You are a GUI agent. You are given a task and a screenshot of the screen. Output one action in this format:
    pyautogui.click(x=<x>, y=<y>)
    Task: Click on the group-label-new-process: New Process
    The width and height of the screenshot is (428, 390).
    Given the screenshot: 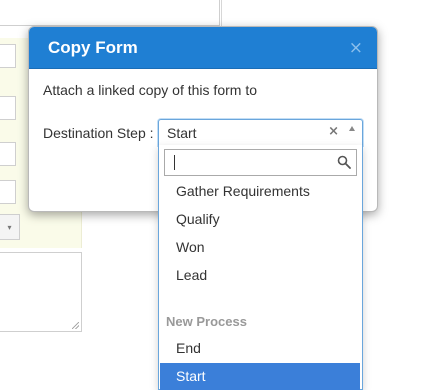 What is the action you would take?
    pyautogui.click(x=206, y=321)
    